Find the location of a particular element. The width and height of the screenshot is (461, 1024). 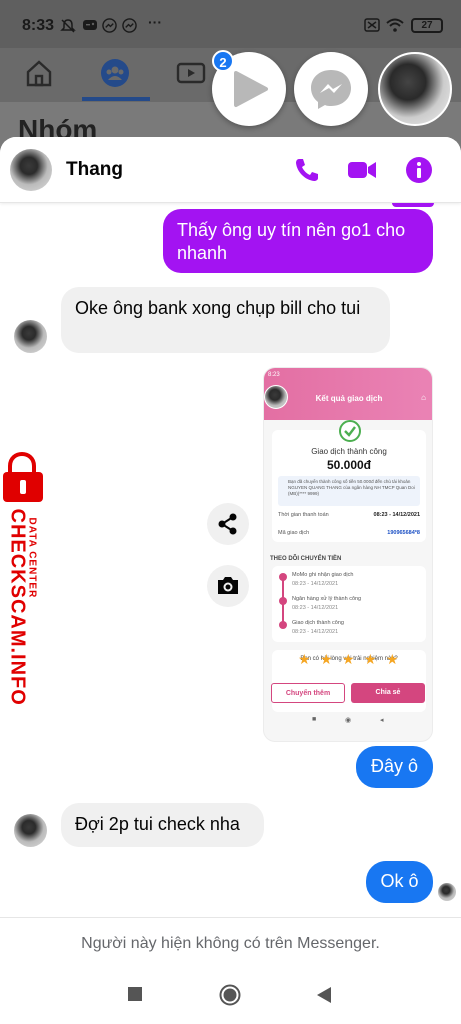

camera-button is located at coordinates (228, 586).